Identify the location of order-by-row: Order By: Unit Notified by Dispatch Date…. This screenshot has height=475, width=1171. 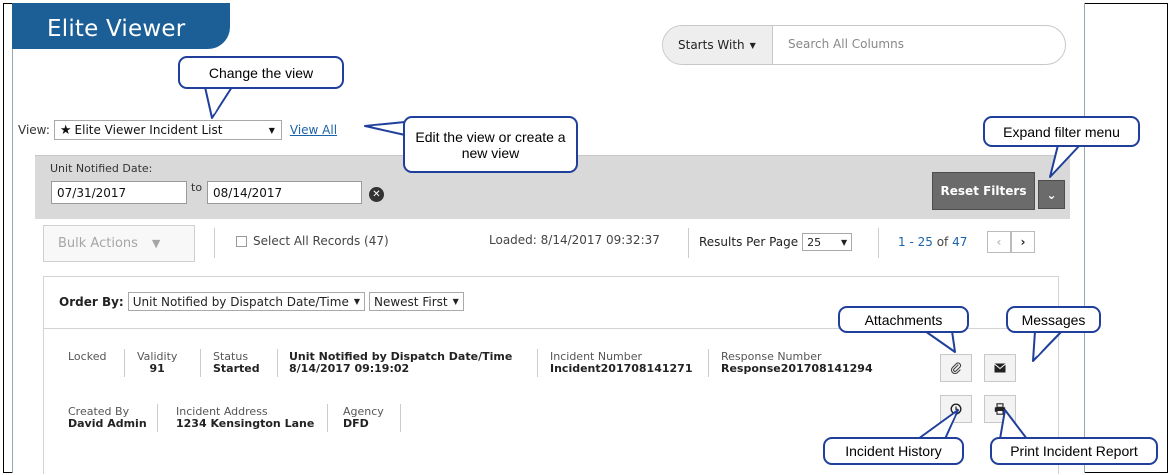
(263, 301).